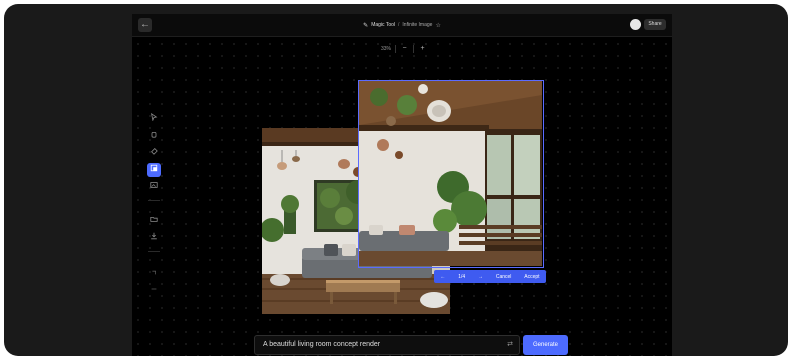 This screenshot has width=792, height=358. Describe the element at coordinates (386, 49) in the screenshot. I see `zoom-level: 33%` at that location.